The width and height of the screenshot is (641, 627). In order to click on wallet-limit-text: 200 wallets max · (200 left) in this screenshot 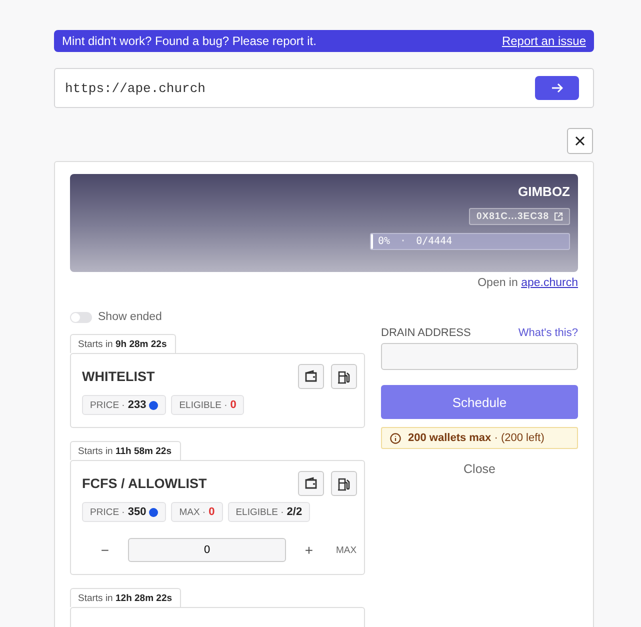, I will do `click(476, 438)`.